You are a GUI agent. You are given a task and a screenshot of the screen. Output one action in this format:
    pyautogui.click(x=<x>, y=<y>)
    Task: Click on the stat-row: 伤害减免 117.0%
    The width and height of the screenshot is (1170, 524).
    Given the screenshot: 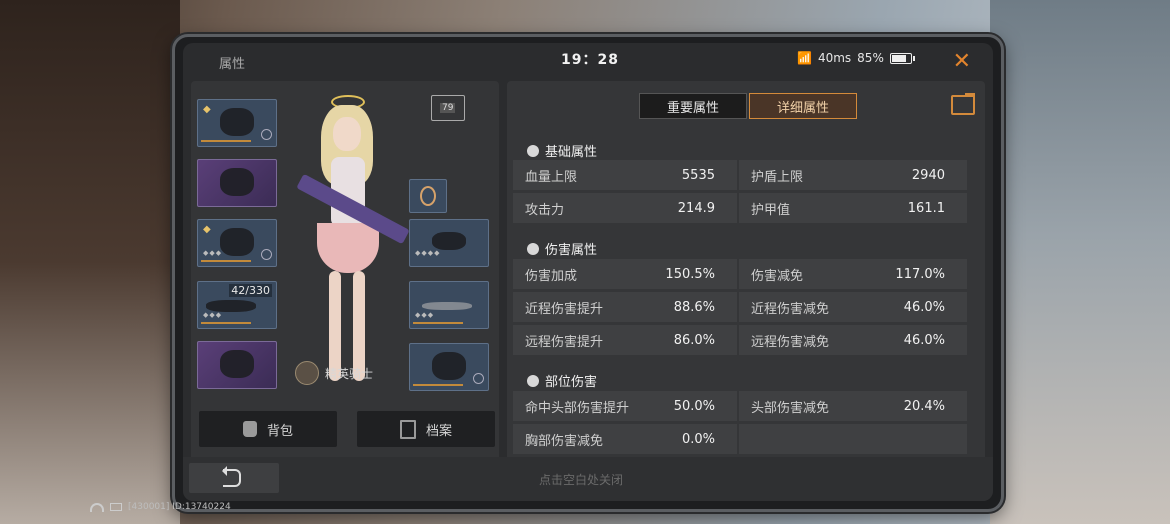 What is the action you would take?
    pyautogui.click(x=853, y=274)
    